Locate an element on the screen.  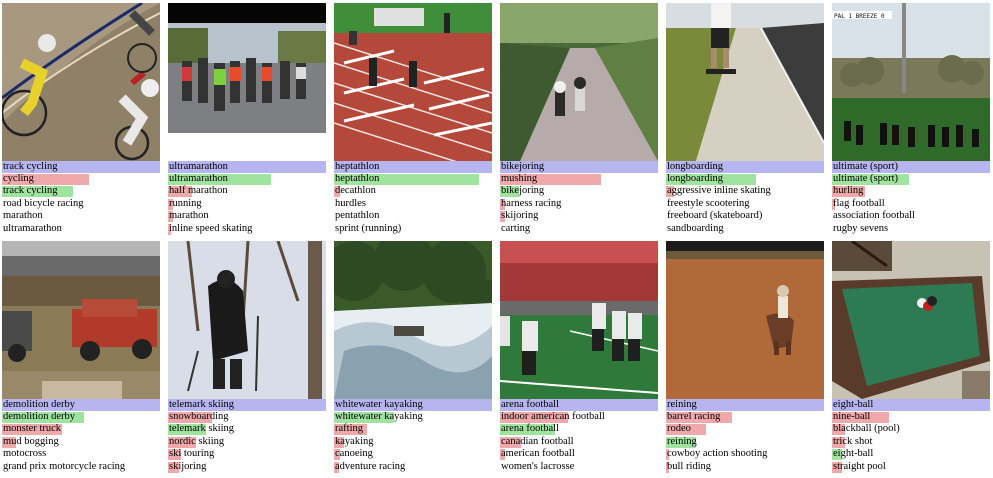
prediction-label: eight-ball is located at coordinates (853, 454).